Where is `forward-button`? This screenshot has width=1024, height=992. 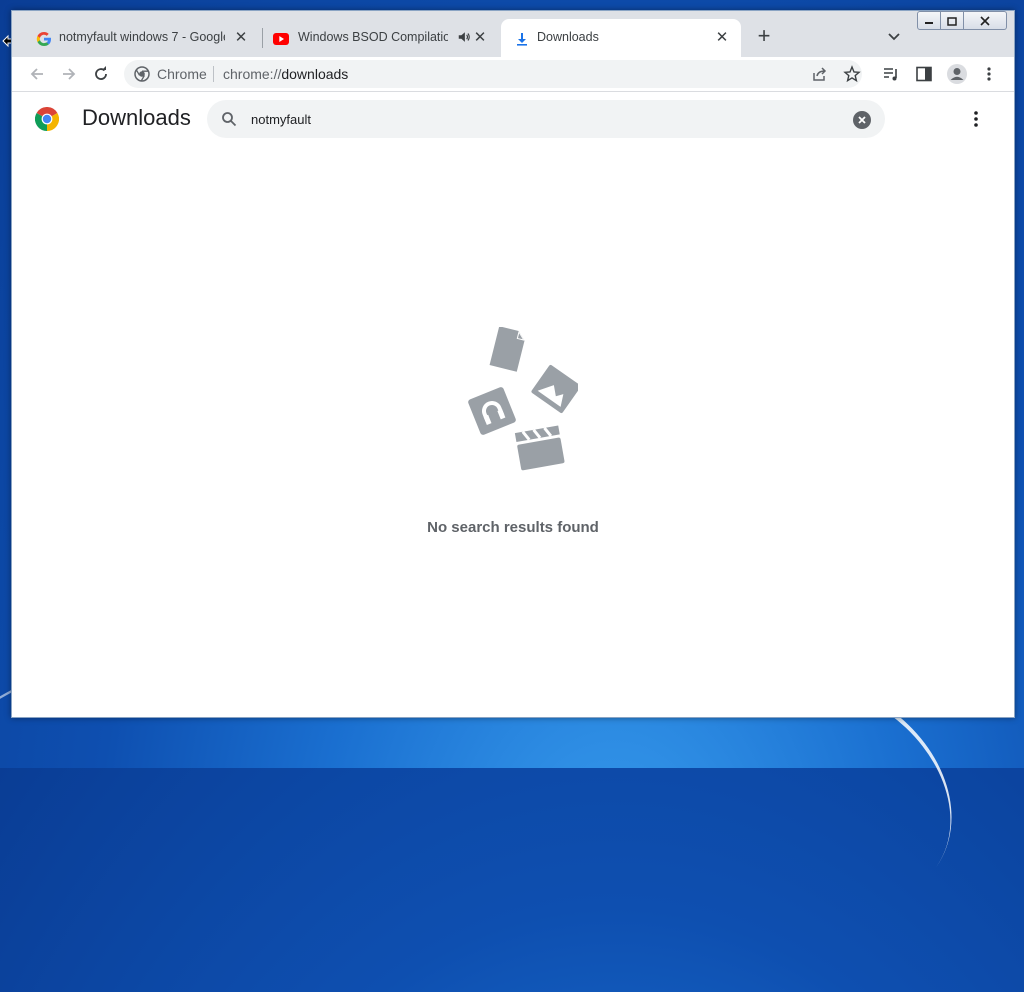 forward-button is located at coordinates (69, 74).